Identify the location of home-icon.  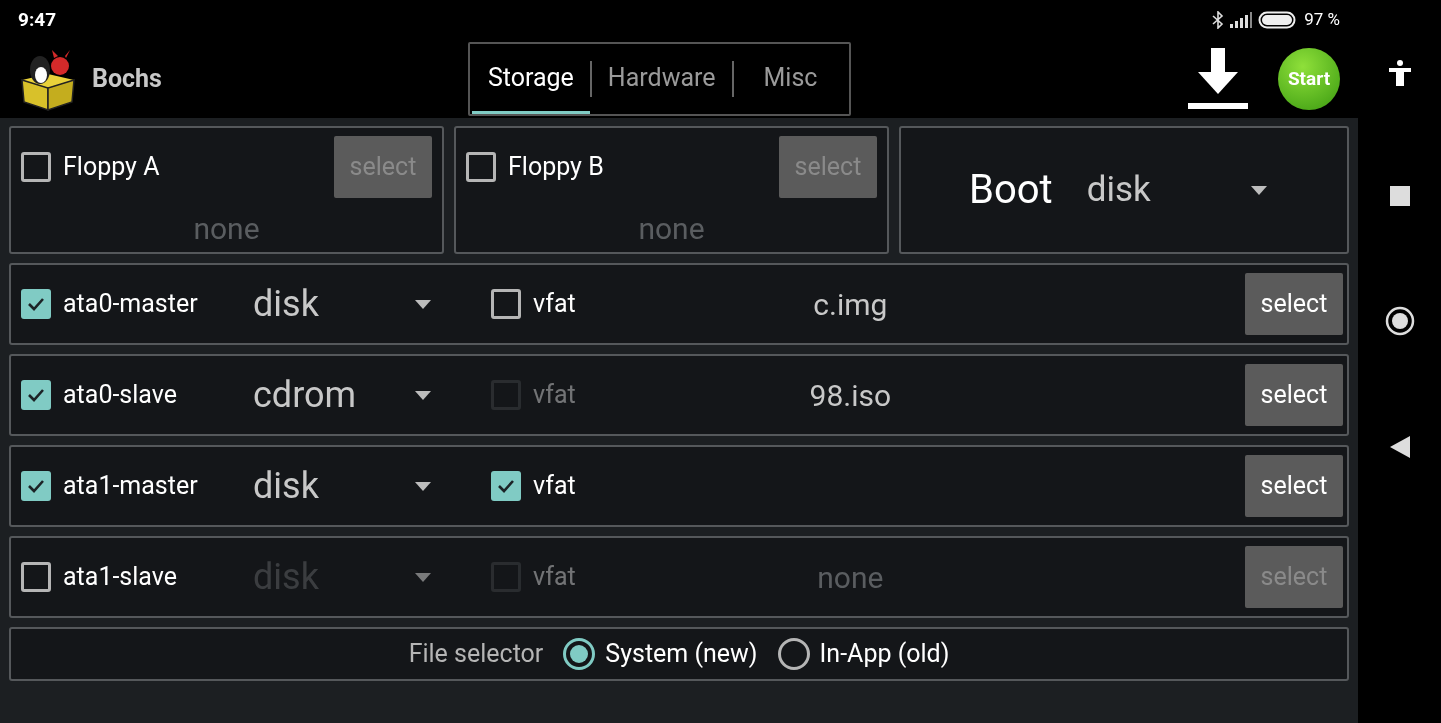
(1399, 321).